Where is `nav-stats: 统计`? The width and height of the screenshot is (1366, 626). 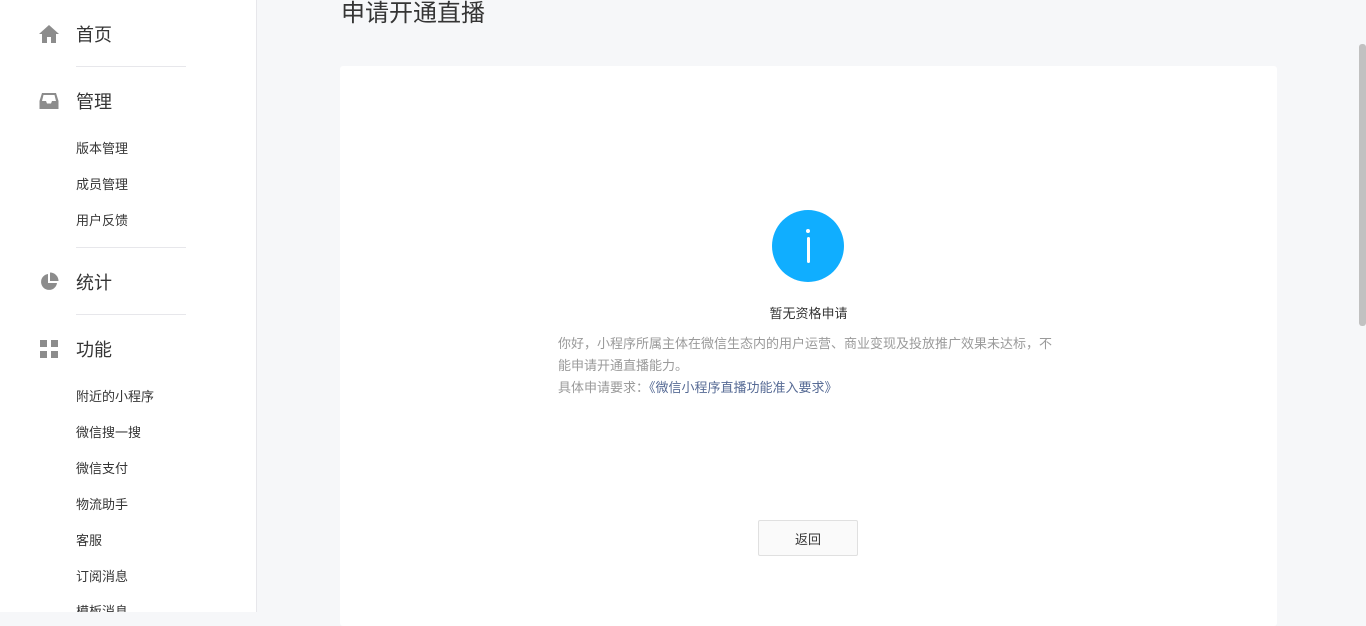 nav-stats: 统计 is located at coordinates (75, 282).